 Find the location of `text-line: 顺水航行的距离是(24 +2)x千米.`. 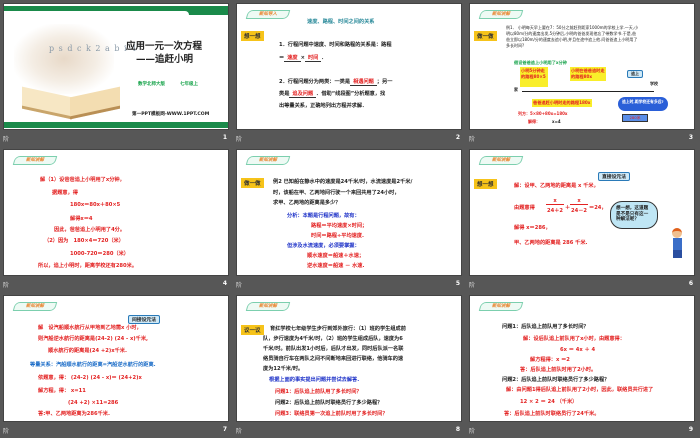

text-line: 顺水航行的距离是(24 +2)x千米. is located at coordinates (87, 351).